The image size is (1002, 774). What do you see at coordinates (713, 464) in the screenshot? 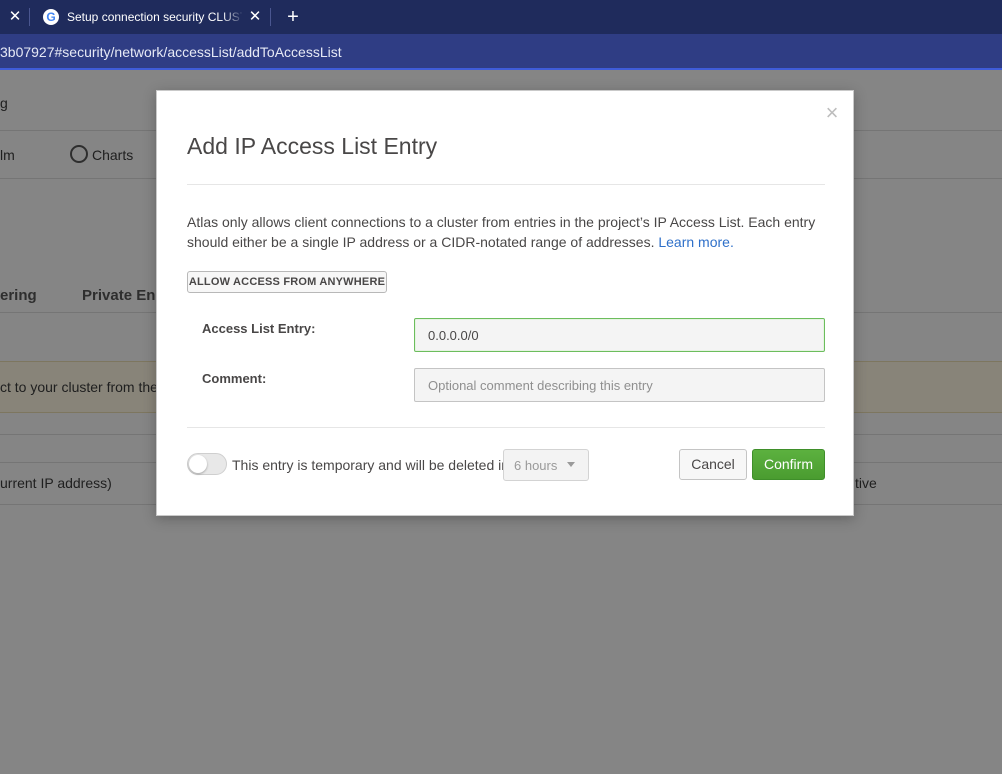
I see `cancel-button: Cancel` at bounding box center [713, 464].